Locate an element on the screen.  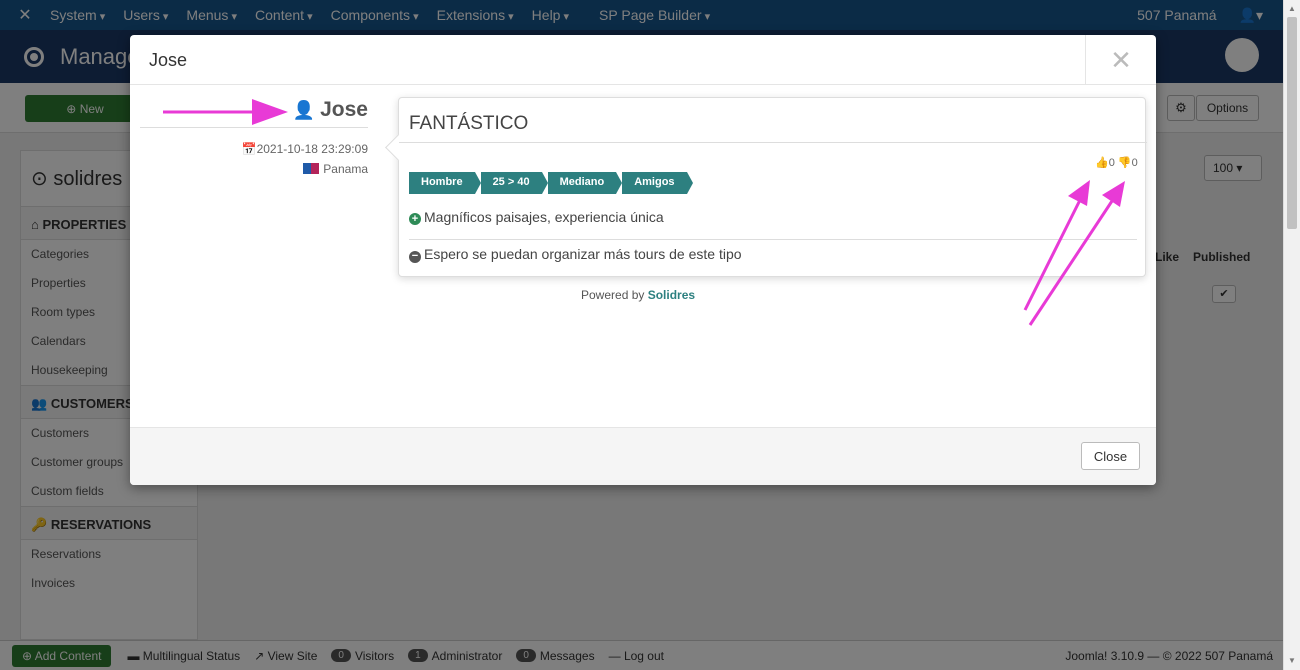
modal-header: Jose ✕ is located at coordinates (643, 60).